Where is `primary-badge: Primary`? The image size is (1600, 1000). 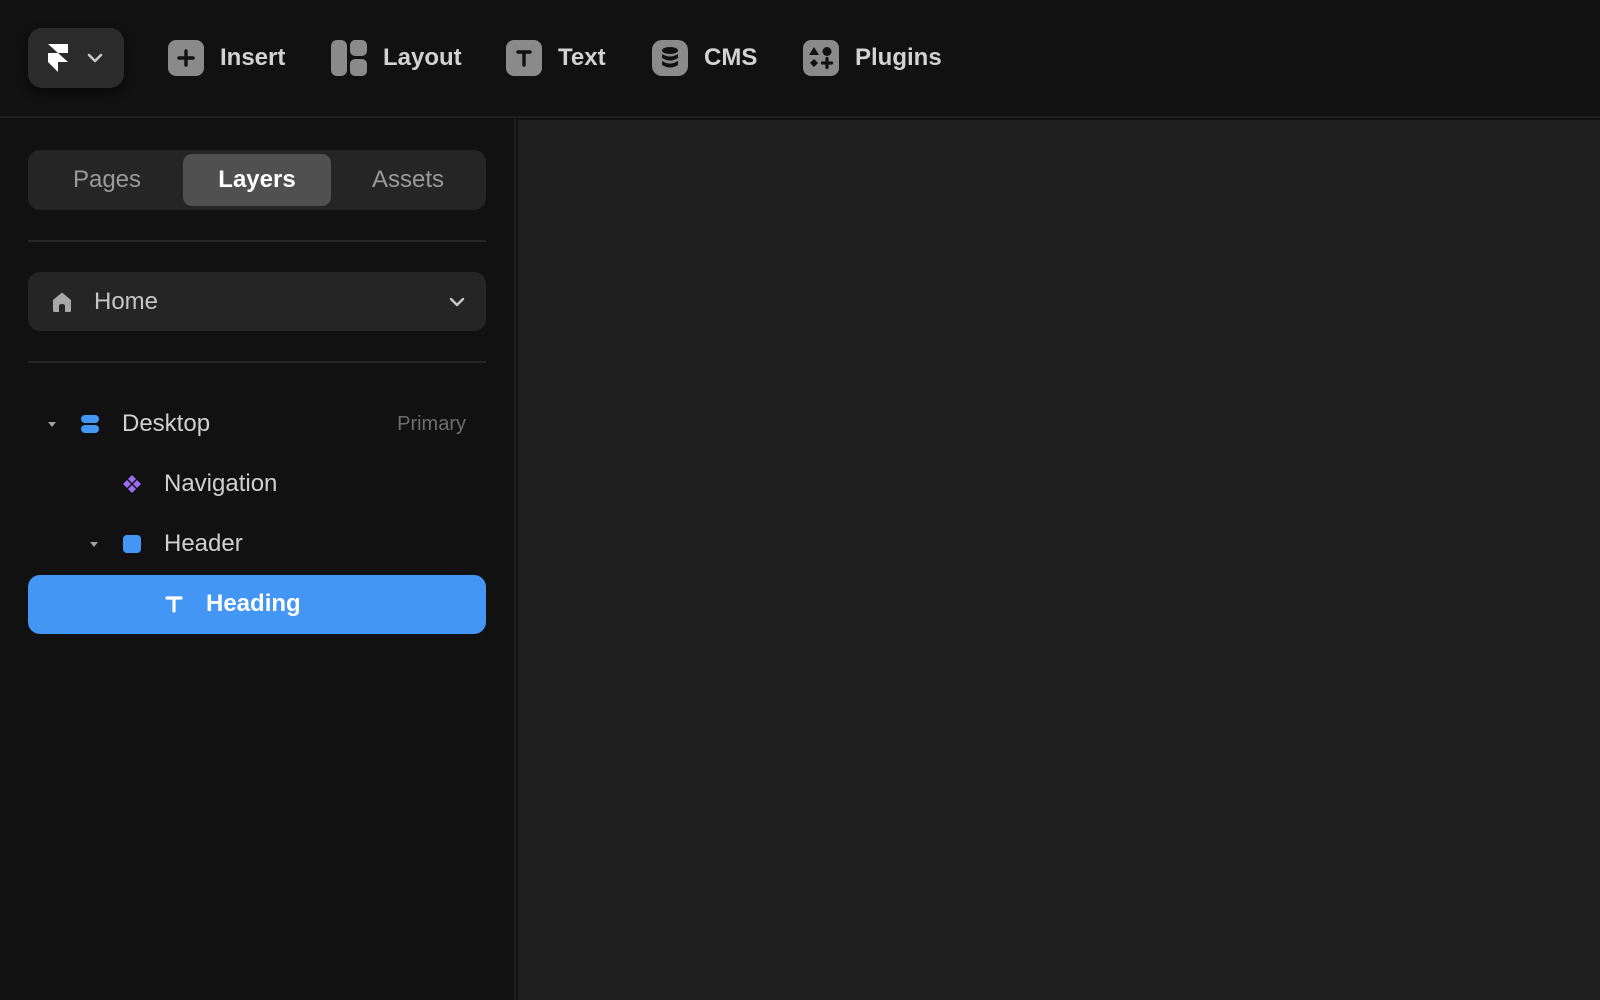
primary-badge: Primary is located at coordinates (431, 424).